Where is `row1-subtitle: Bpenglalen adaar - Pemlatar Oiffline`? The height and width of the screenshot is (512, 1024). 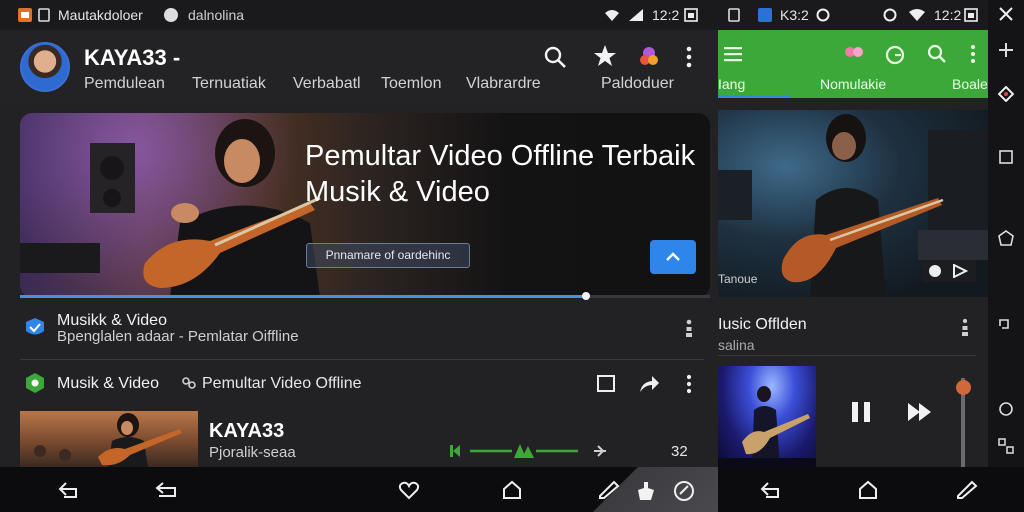 row1-subtitle: Bpenglalen adaar - Pemlatar Oiffline is located at coordinates (178, 336).